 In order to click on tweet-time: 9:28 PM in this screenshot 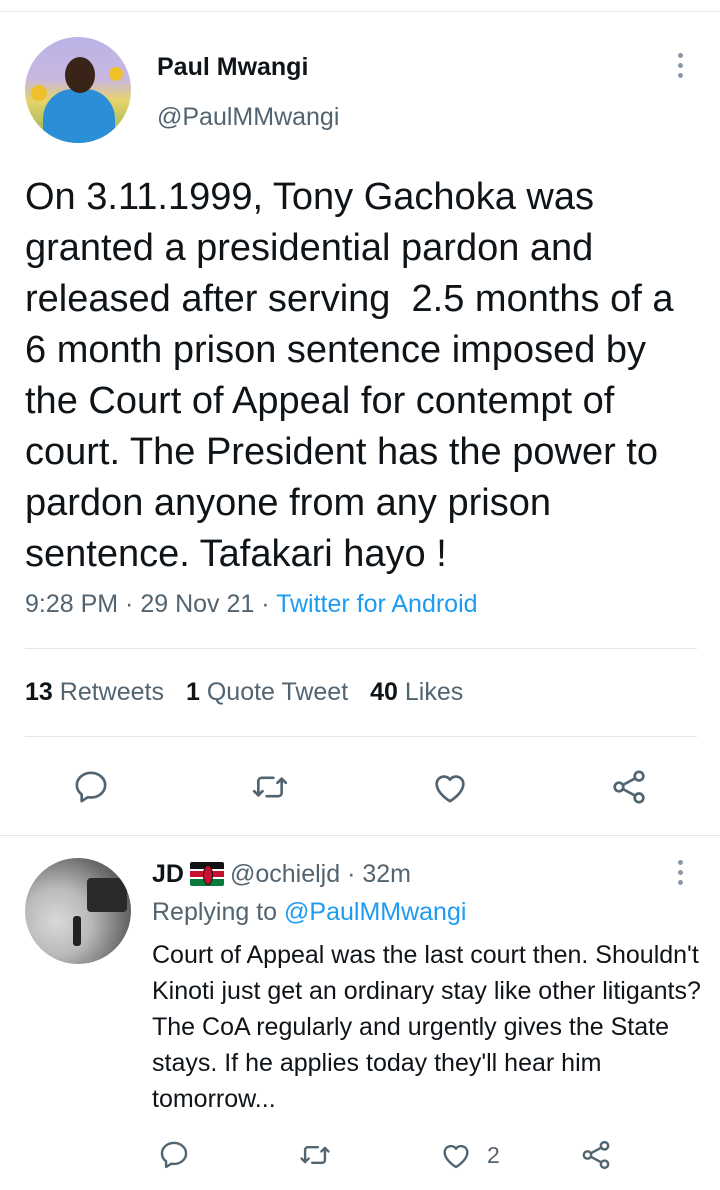, I will do `click(72, 604)`.